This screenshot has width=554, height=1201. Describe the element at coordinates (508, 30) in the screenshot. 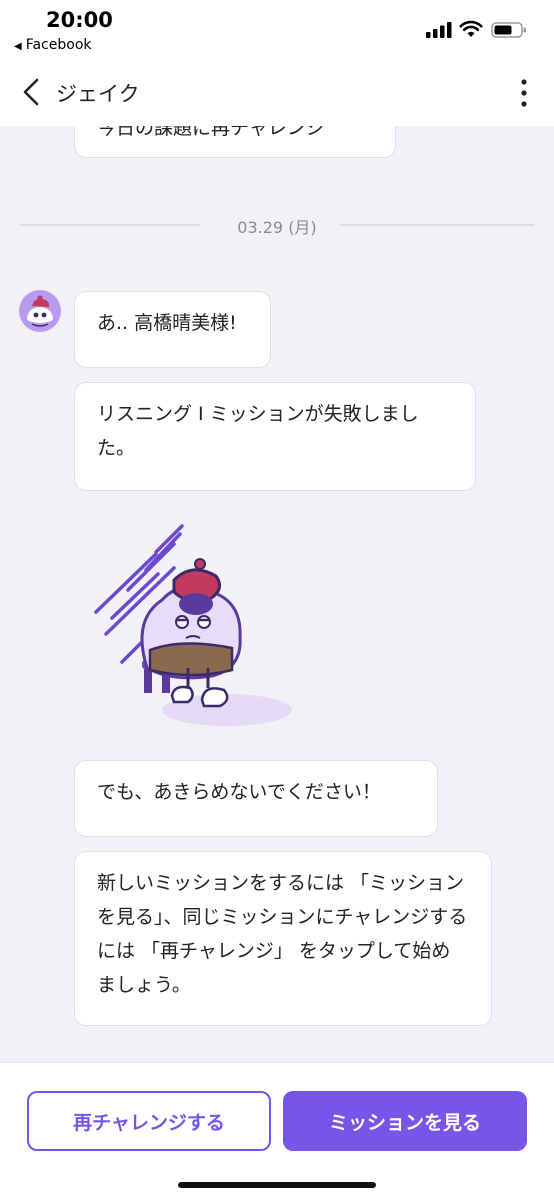

I see `battery-icon` at that location.